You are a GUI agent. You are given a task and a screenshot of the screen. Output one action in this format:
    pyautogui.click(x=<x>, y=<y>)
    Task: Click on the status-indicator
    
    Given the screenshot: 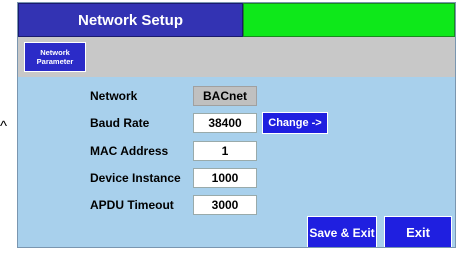 What is the action you would take?
    pyautogui.click(x=349, y=20)
    